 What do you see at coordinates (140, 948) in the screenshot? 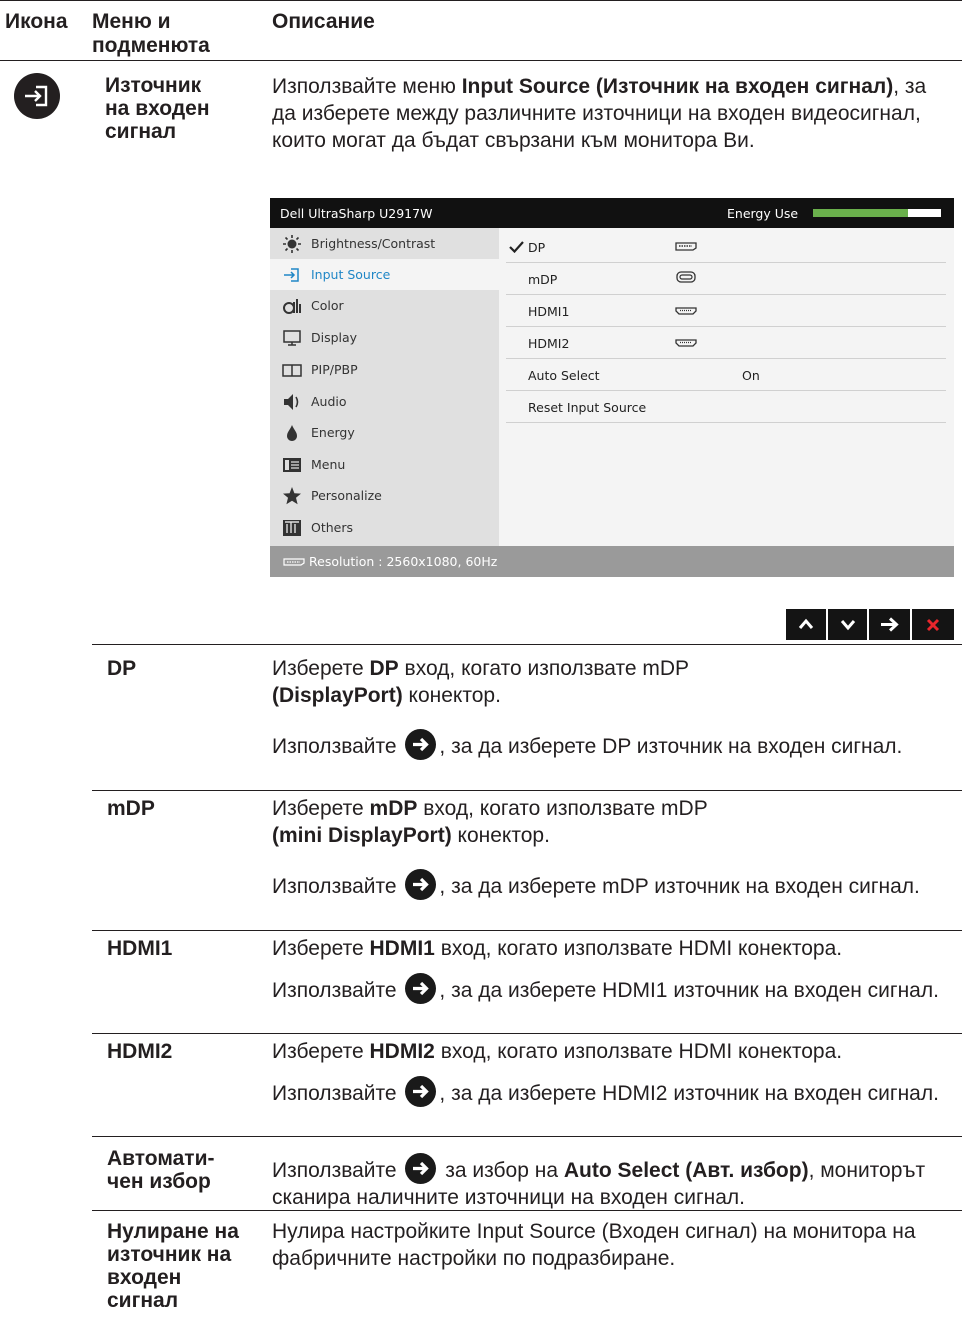
I see `row-label-hdmi1: HDMI1` at bounding box center [140, 948].